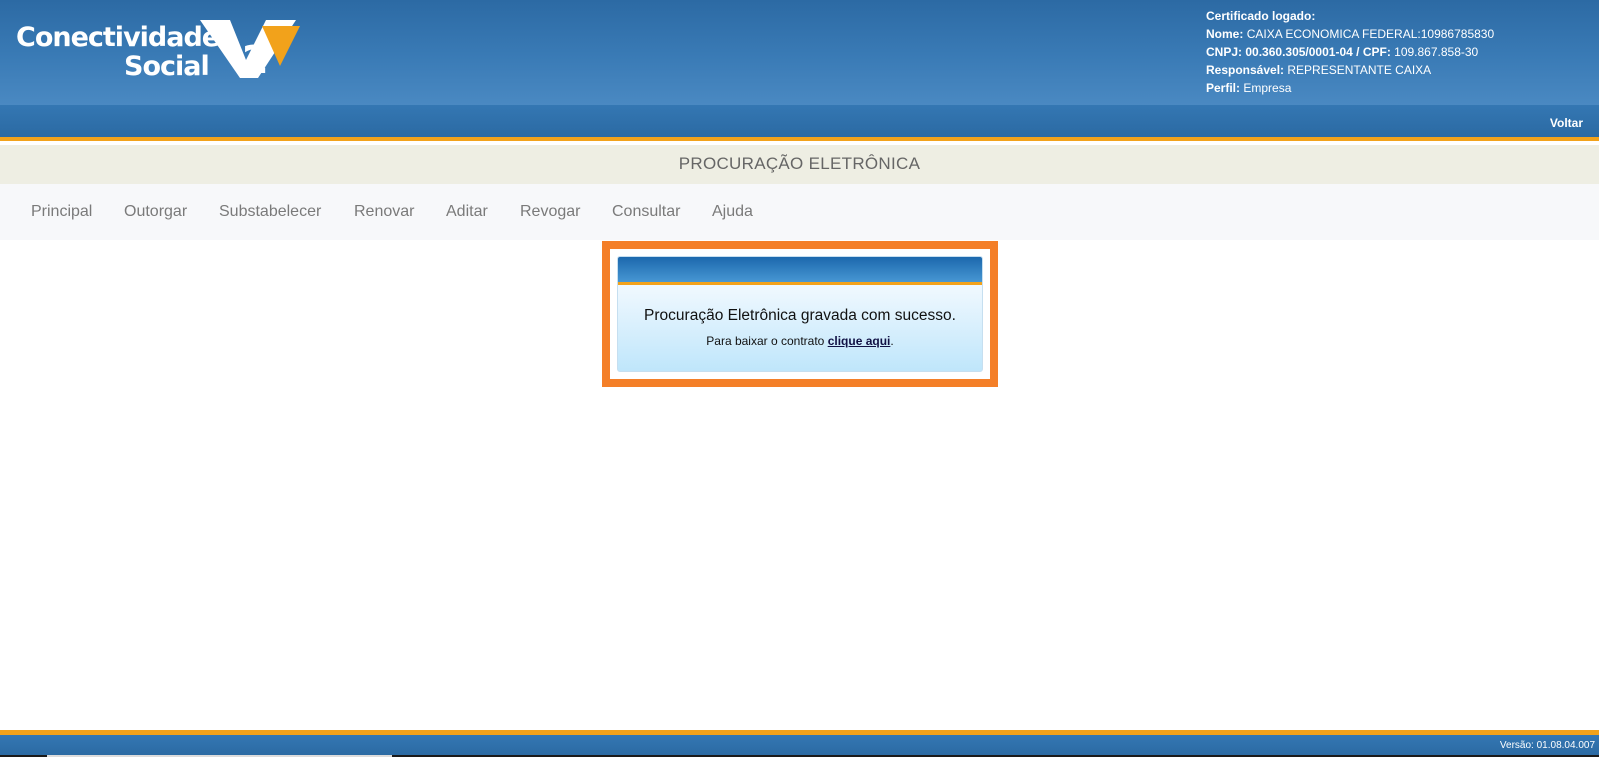 This screenshot has height=757, width=1599. I want to click on back-link: Voltar, so click(1566, 123).